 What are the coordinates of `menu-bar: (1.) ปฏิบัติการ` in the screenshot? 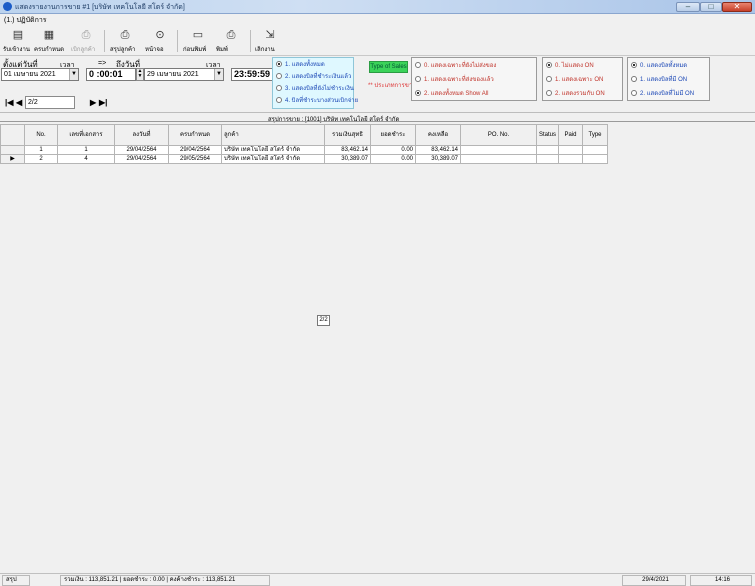 It's located at (377, 20).